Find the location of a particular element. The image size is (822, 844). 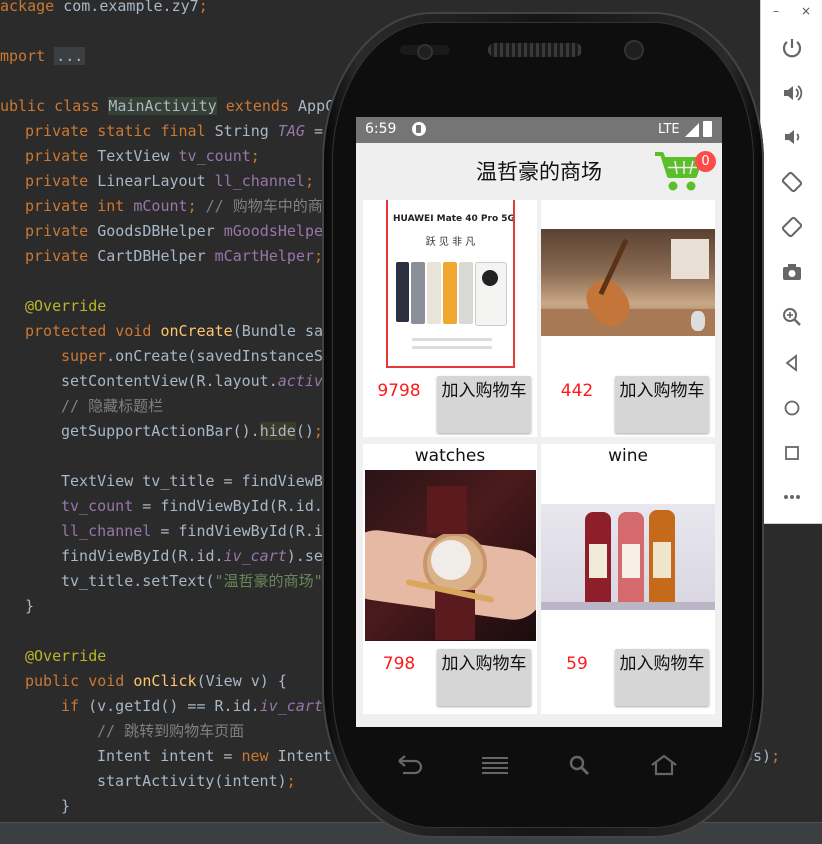

menu-key-icon is located at coordinates (495, 765).